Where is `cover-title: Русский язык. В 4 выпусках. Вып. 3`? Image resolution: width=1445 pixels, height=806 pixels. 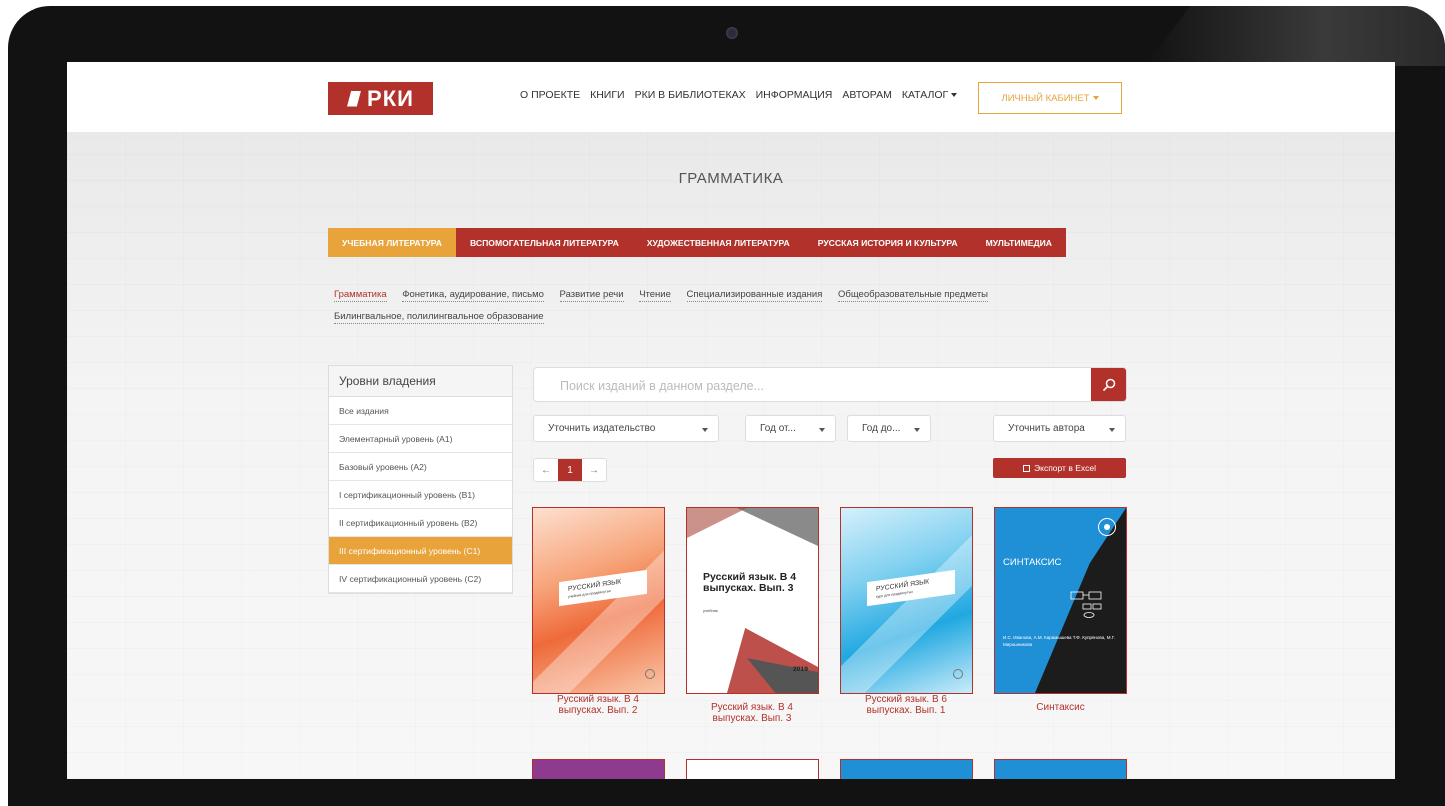 cover-title: Русский язык. В 4 выпусках. Вып. 3 is located at coordinates (750, 582).